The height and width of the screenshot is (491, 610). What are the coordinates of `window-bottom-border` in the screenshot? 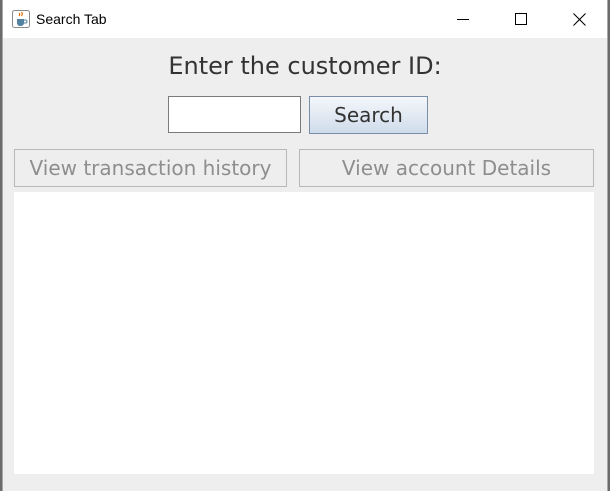 It's located at (305, 482).